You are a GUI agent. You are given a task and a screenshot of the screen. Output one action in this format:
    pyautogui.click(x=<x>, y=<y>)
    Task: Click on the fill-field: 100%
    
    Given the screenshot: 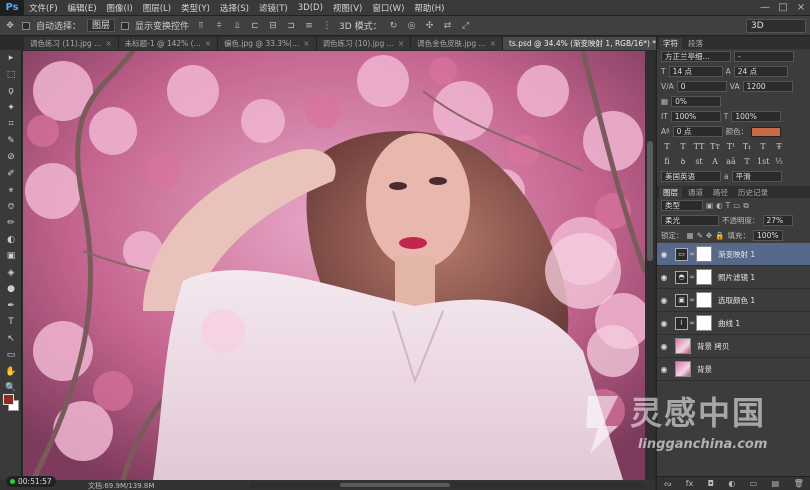 What is the action you would take?
    pyautogui.click(x=768, y=235)
    